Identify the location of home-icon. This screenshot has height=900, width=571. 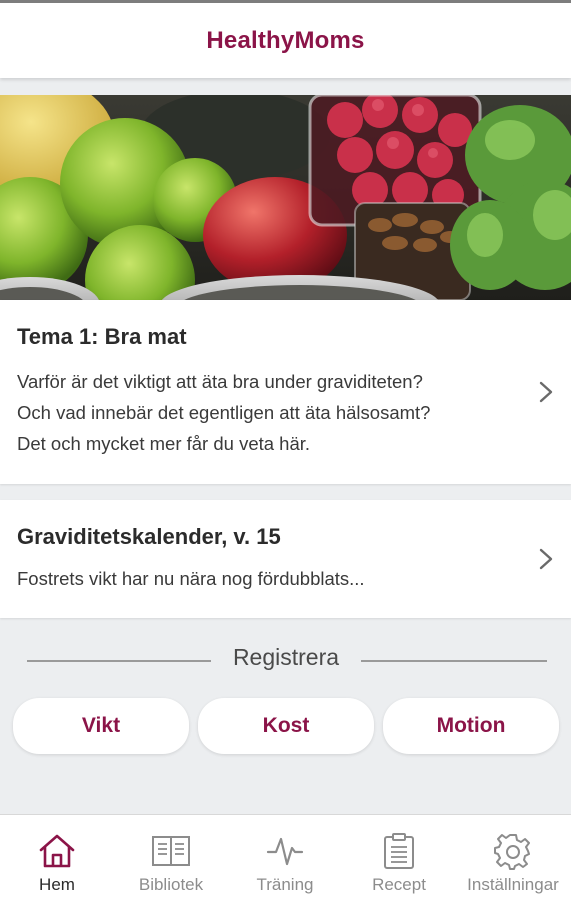
(57, 851).